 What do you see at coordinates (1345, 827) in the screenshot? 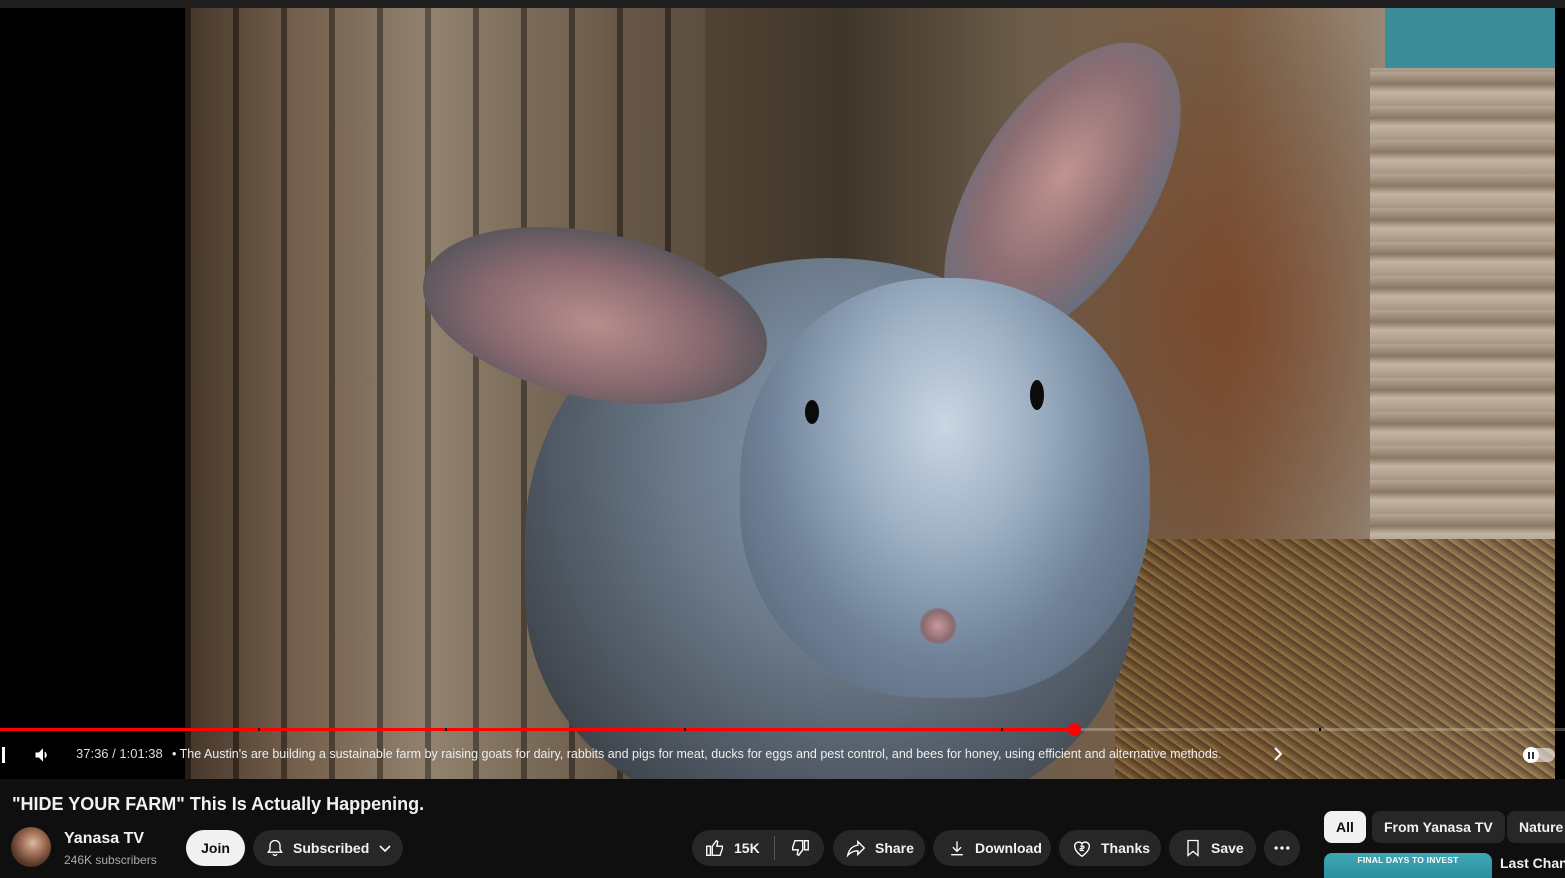
I see `chip-all: All` at bounding box center [1345, 827].